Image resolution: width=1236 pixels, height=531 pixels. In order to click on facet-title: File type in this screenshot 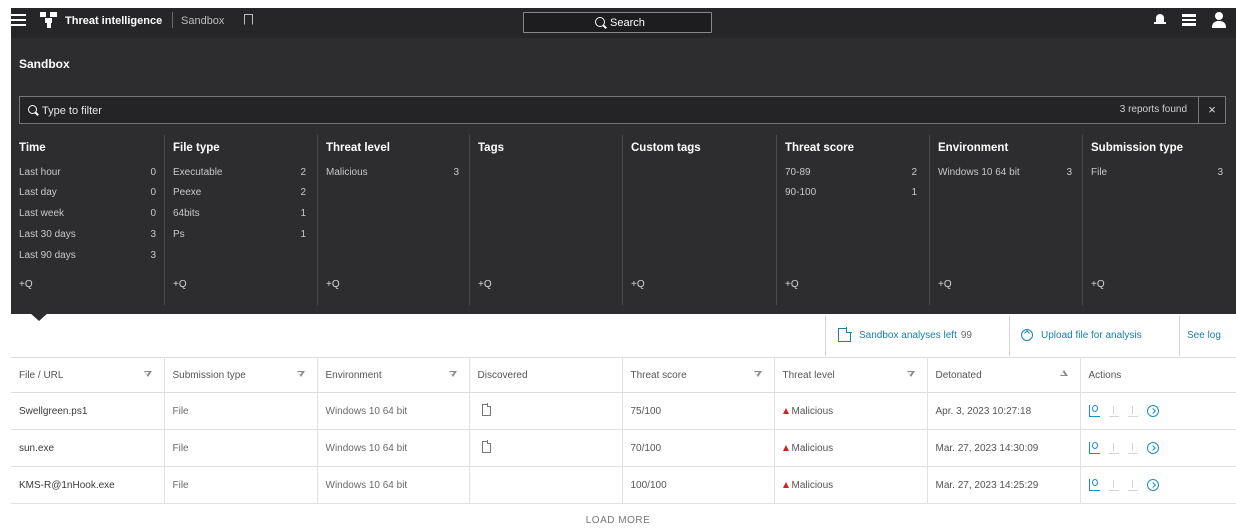, I will do `click(196, 148)`.